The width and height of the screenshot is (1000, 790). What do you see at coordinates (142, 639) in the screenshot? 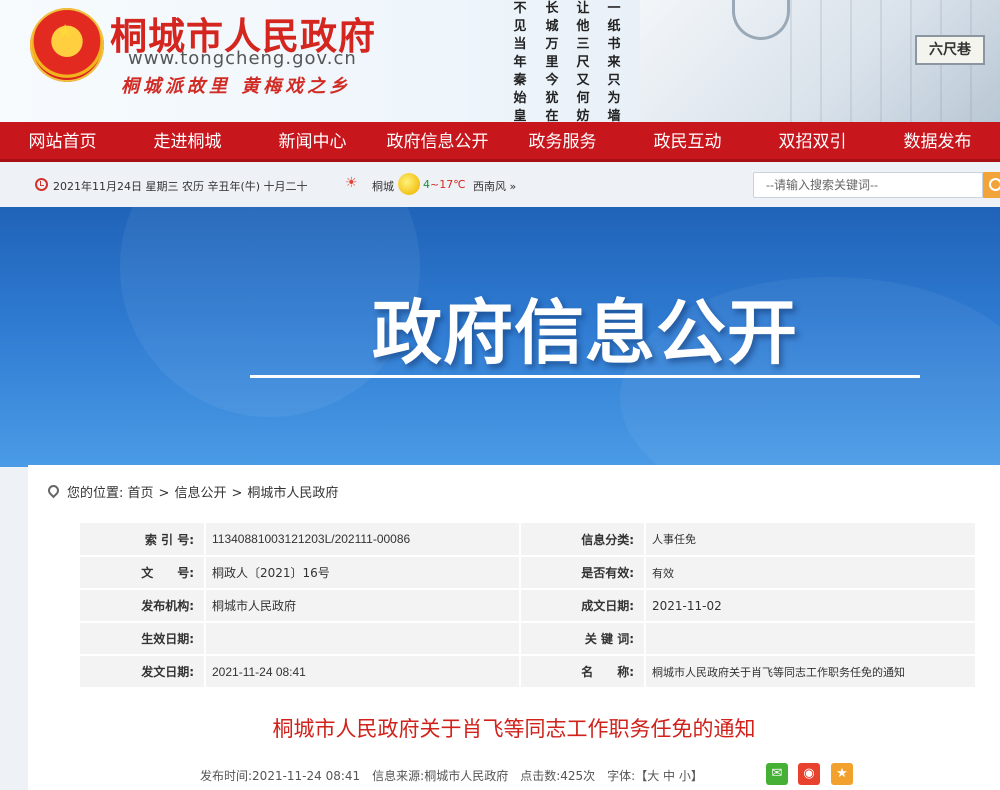
I see `meta-label: 生效日期:` at bounding box center [142, 639].